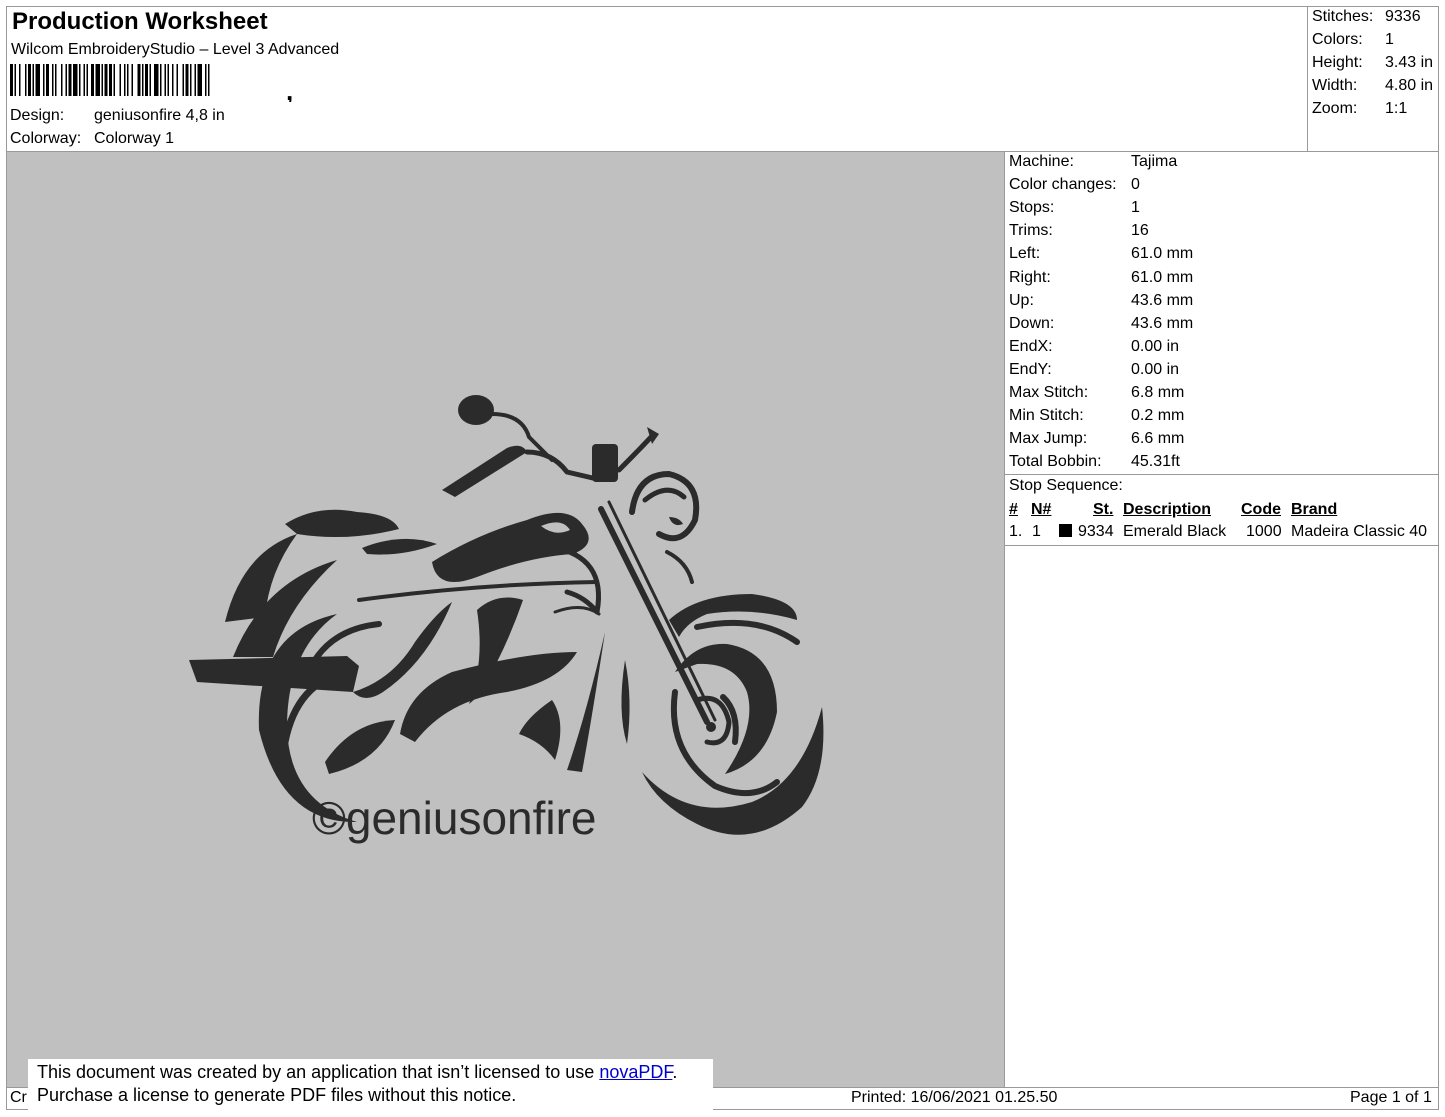  What do you see at coordinates (1167, 509) in the screenshot?
I see `col-header-description: Description` at bounding box center [1167, 509].